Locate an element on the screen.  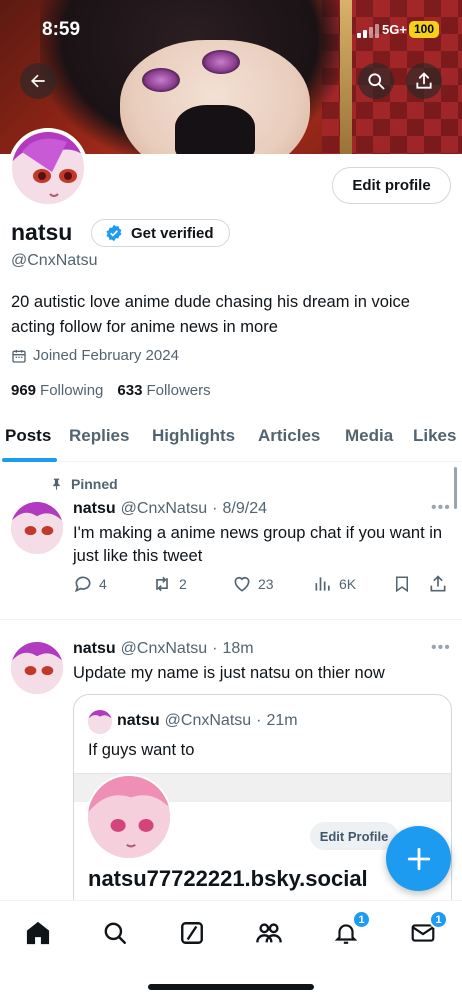
profile-name: natsu is located at coordinates (42, 232).